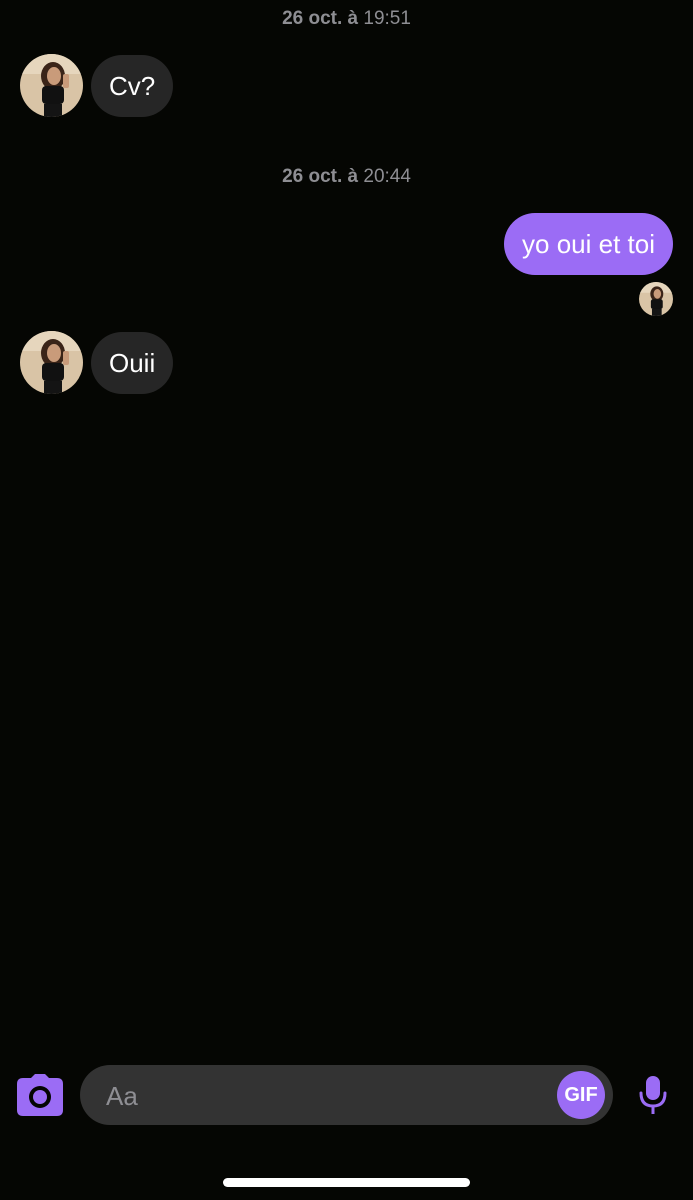 The image size is (693, 1200). I want to click on timestamp-1: 26 oct. à 19:51, so click(346, 19).